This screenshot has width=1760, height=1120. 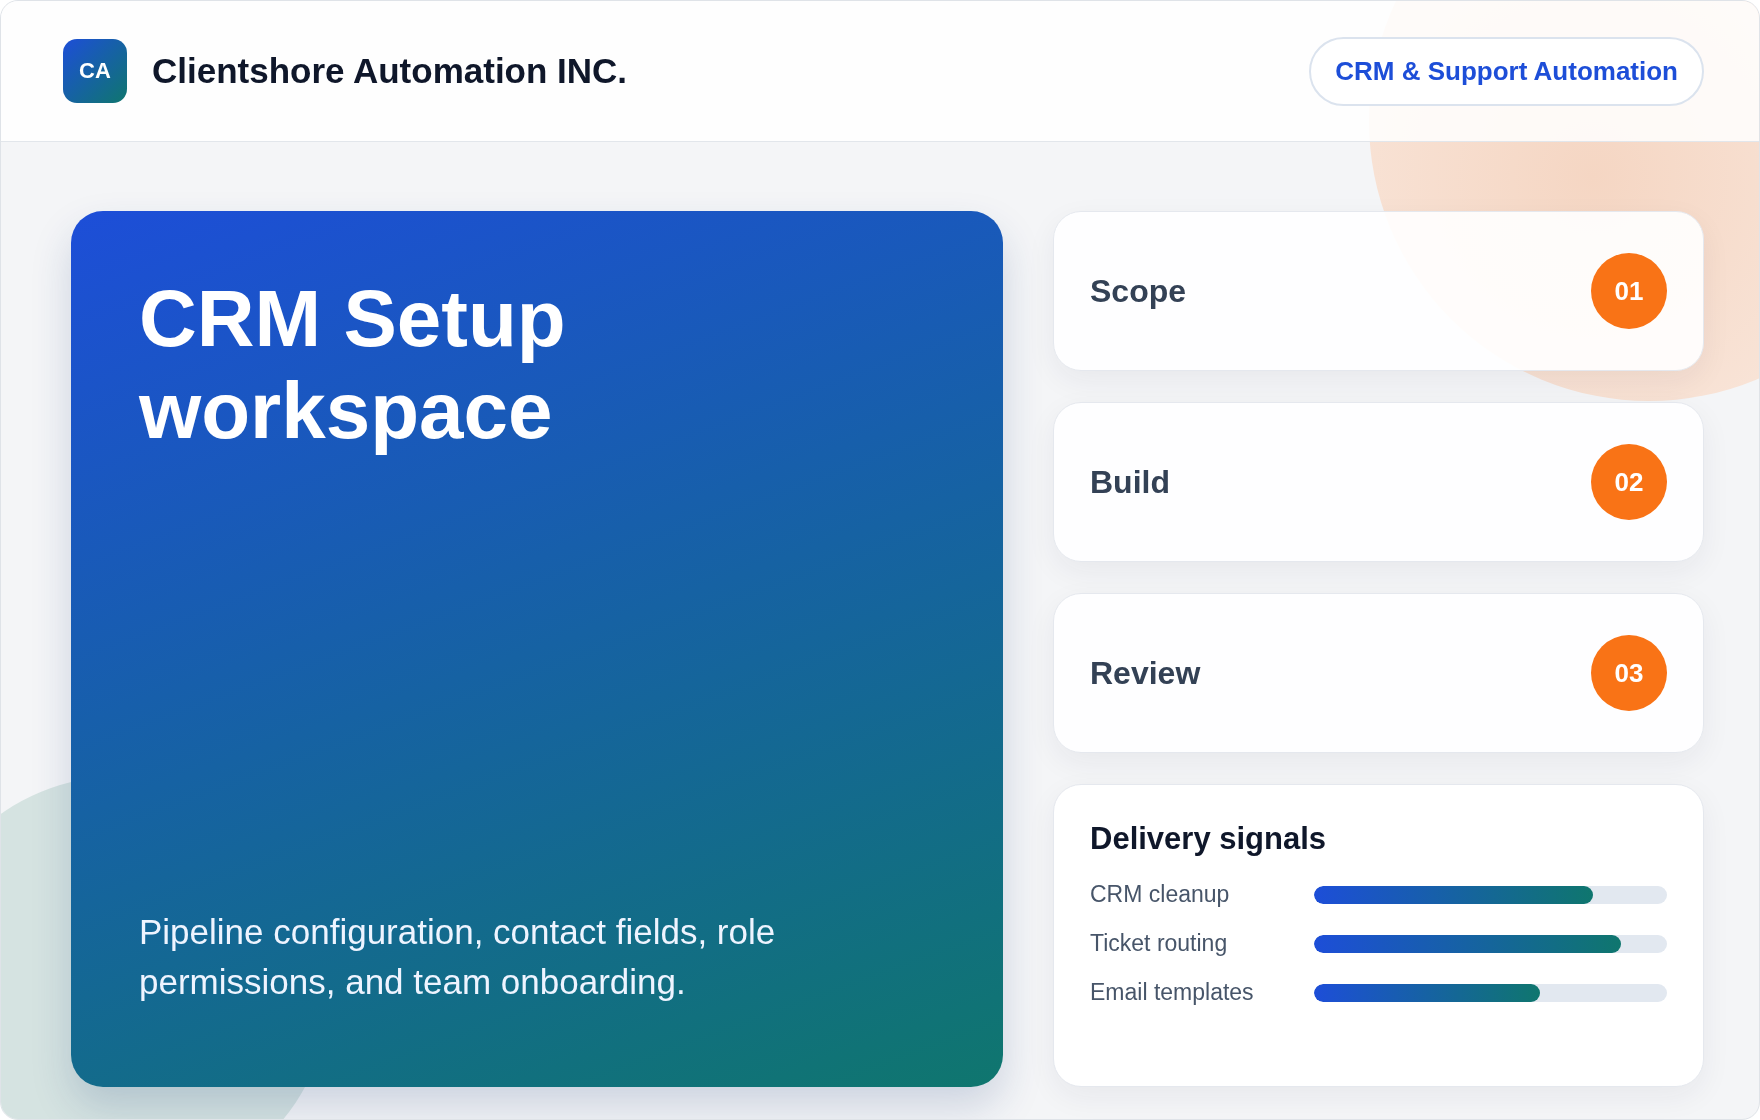 What do you see at coordinates (1209, 839) in the screenshot?
I see `signals-title: Delivery signals` at bounding box center [1209, 839].